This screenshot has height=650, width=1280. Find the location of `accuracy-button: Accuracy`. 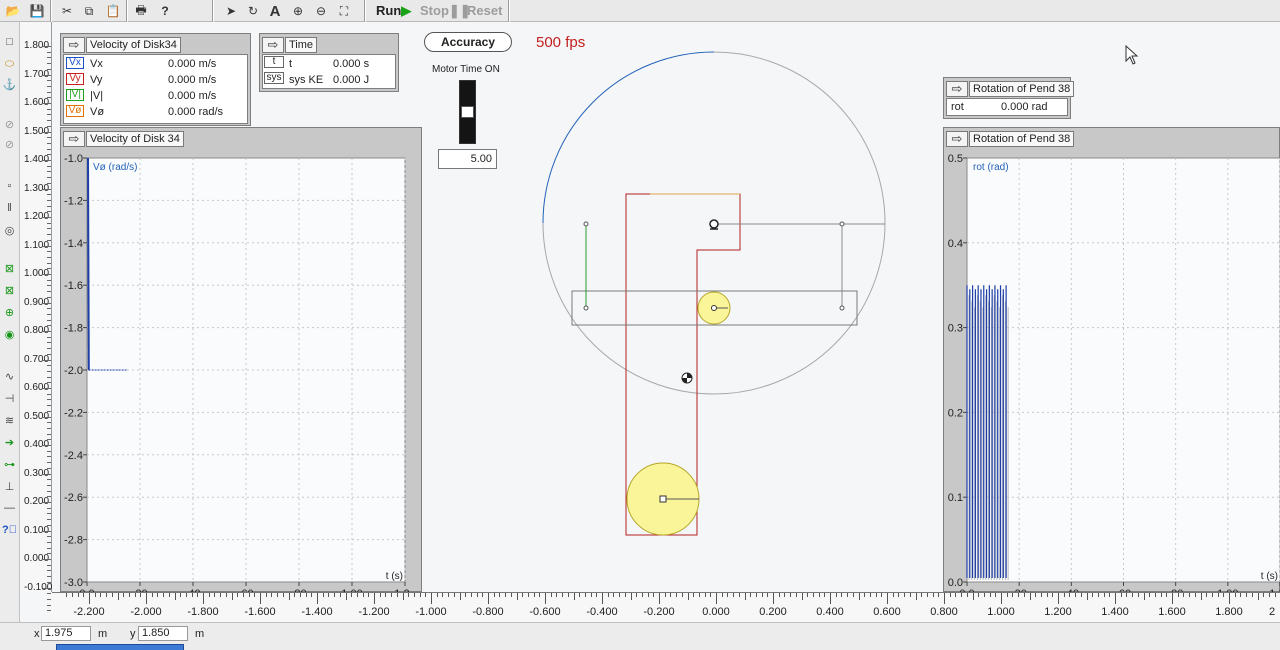

accuracy-button: Accuracy is located at coordinates (468, 42).